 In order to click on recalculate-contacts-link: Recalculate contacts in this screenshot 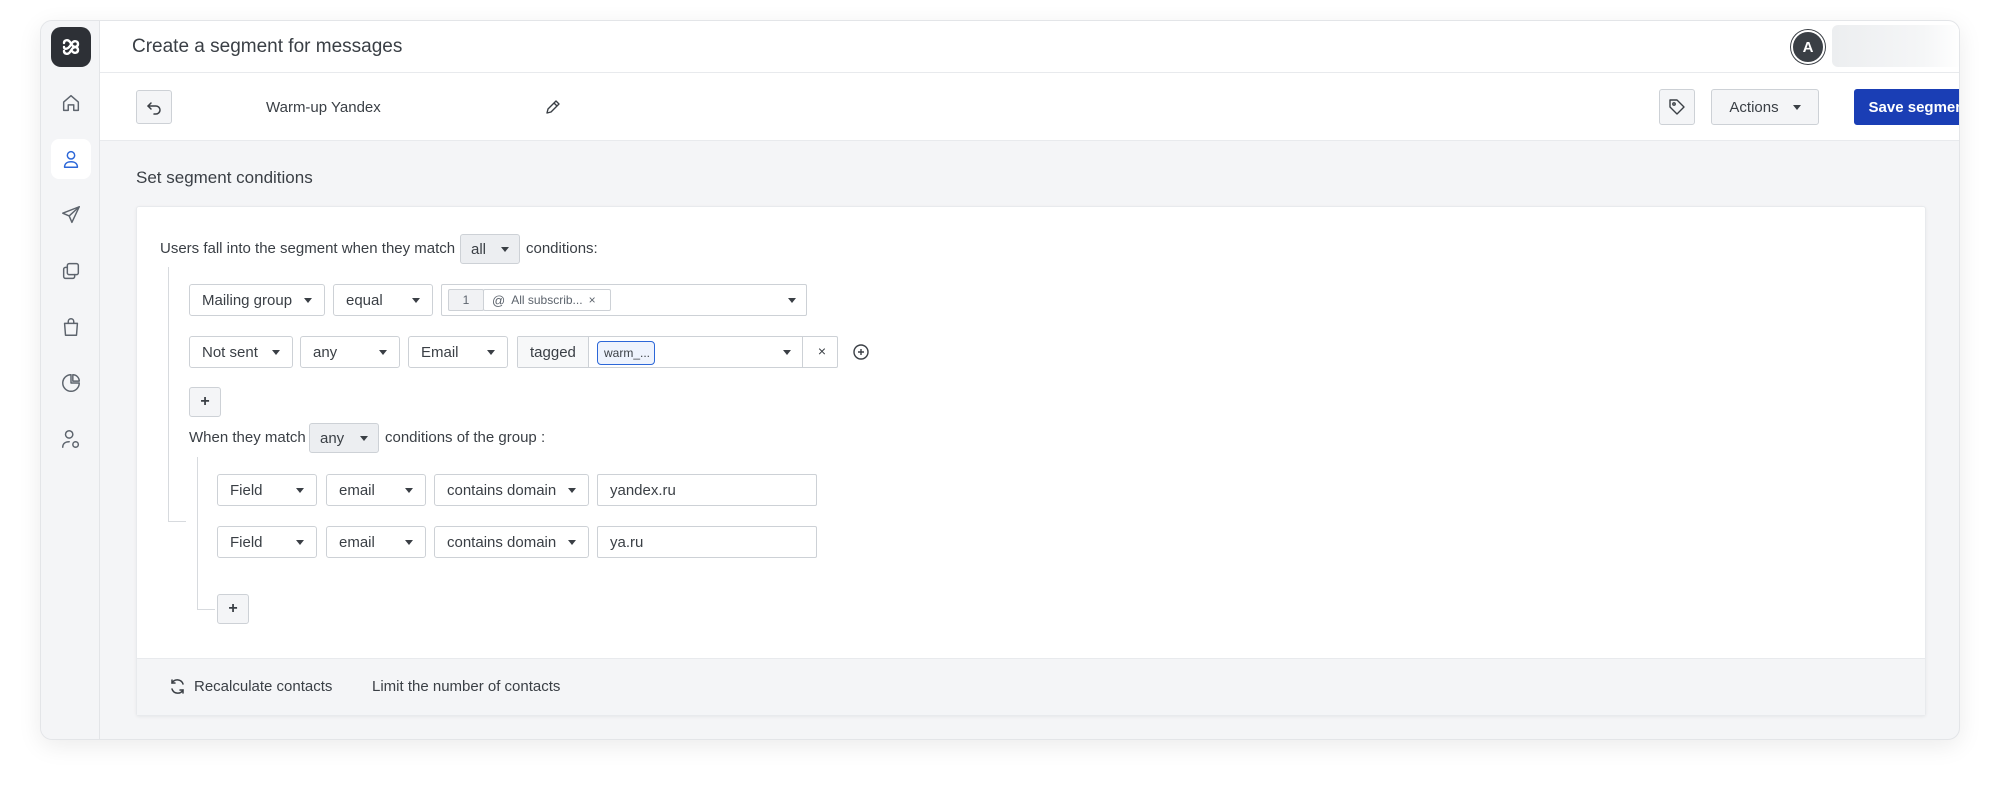, I will do `click(250, 686)`.